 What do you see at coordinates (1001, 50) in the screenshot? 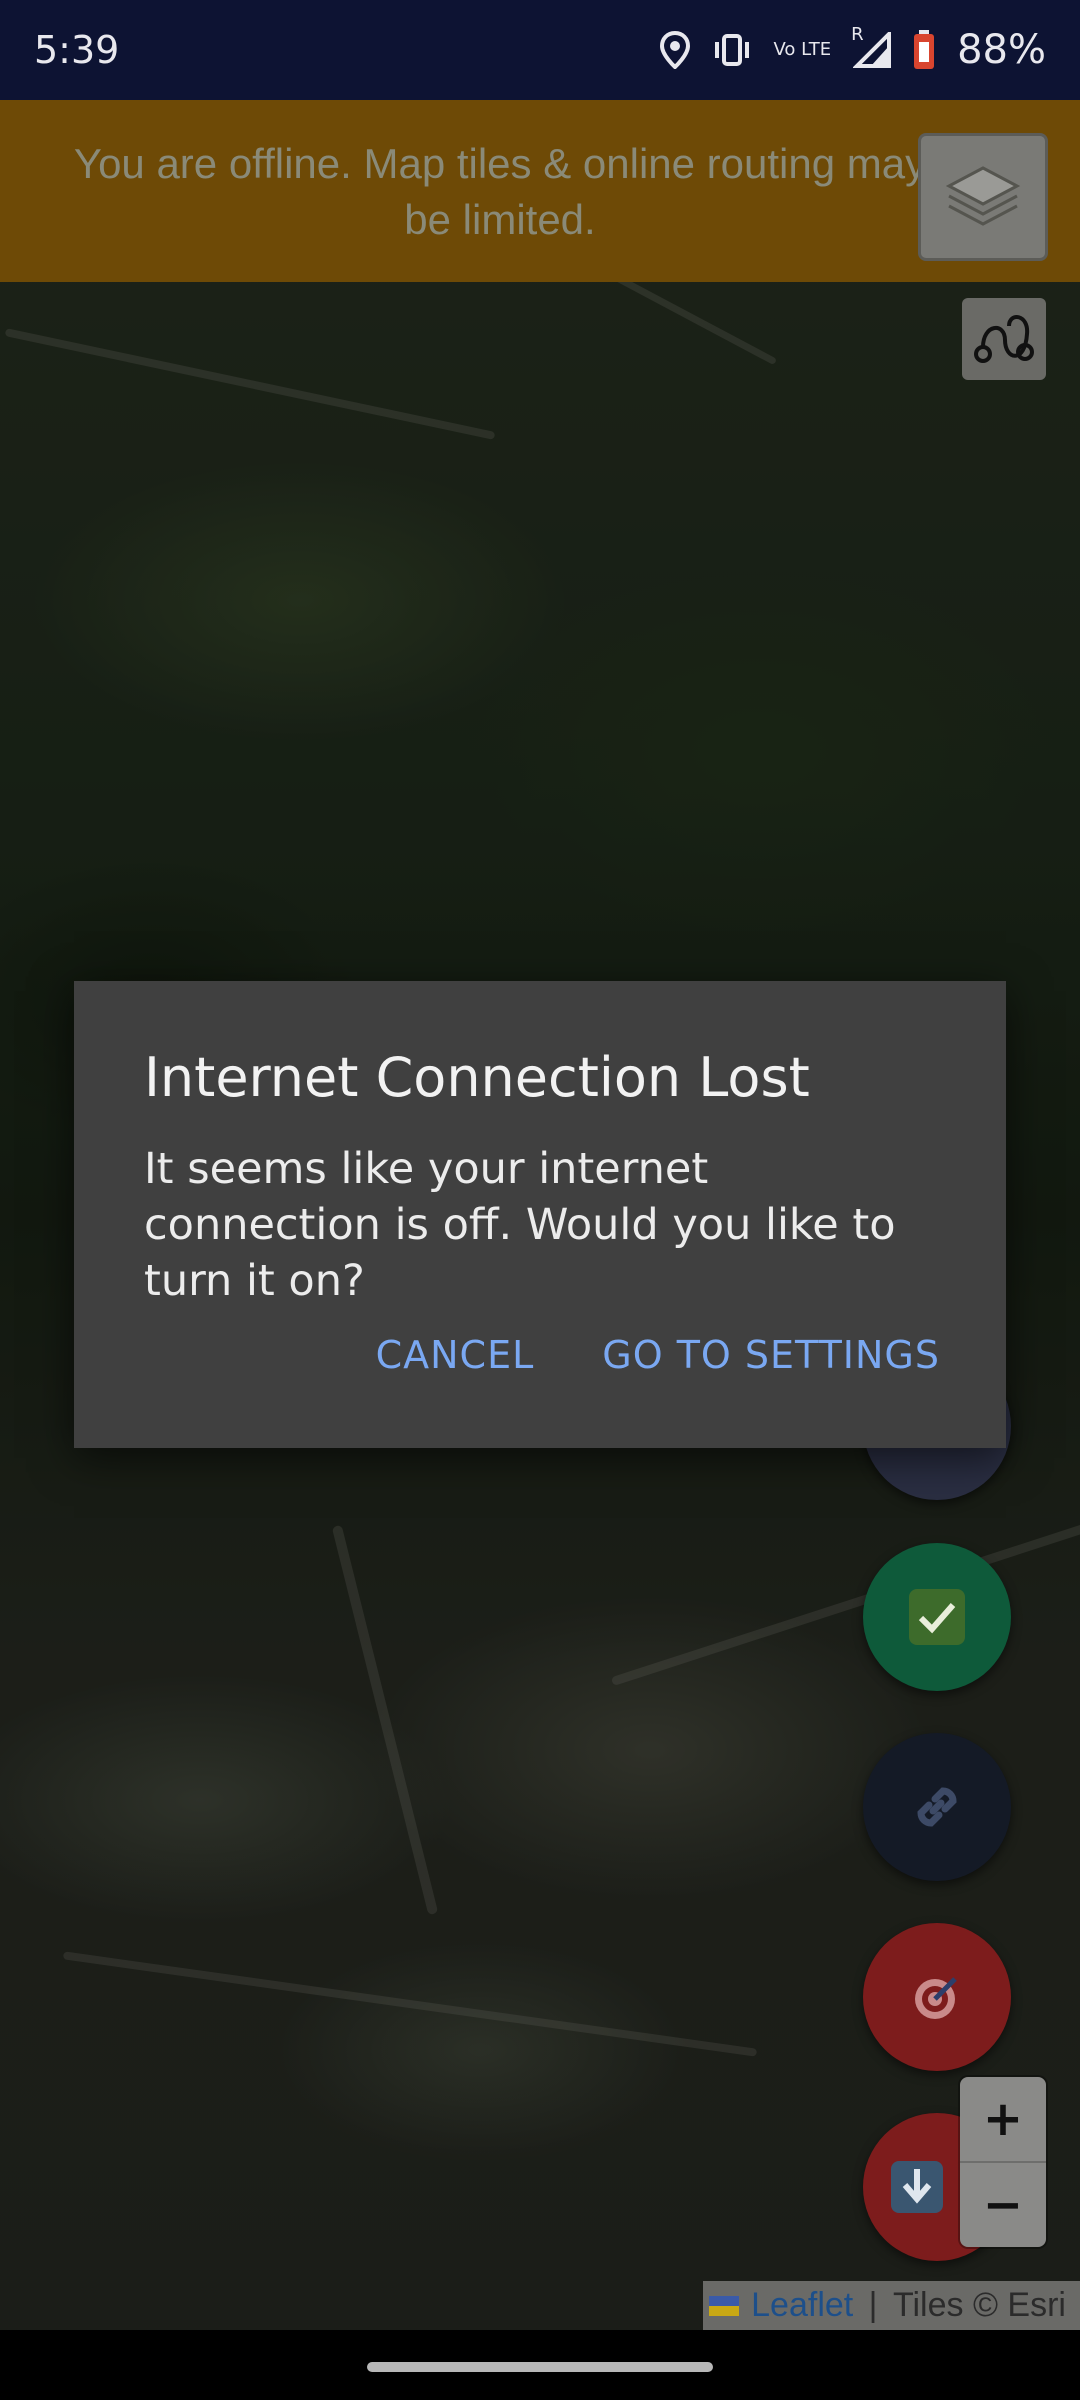
I see `battery-percent: 88%` at bounding box center [1001, 50].